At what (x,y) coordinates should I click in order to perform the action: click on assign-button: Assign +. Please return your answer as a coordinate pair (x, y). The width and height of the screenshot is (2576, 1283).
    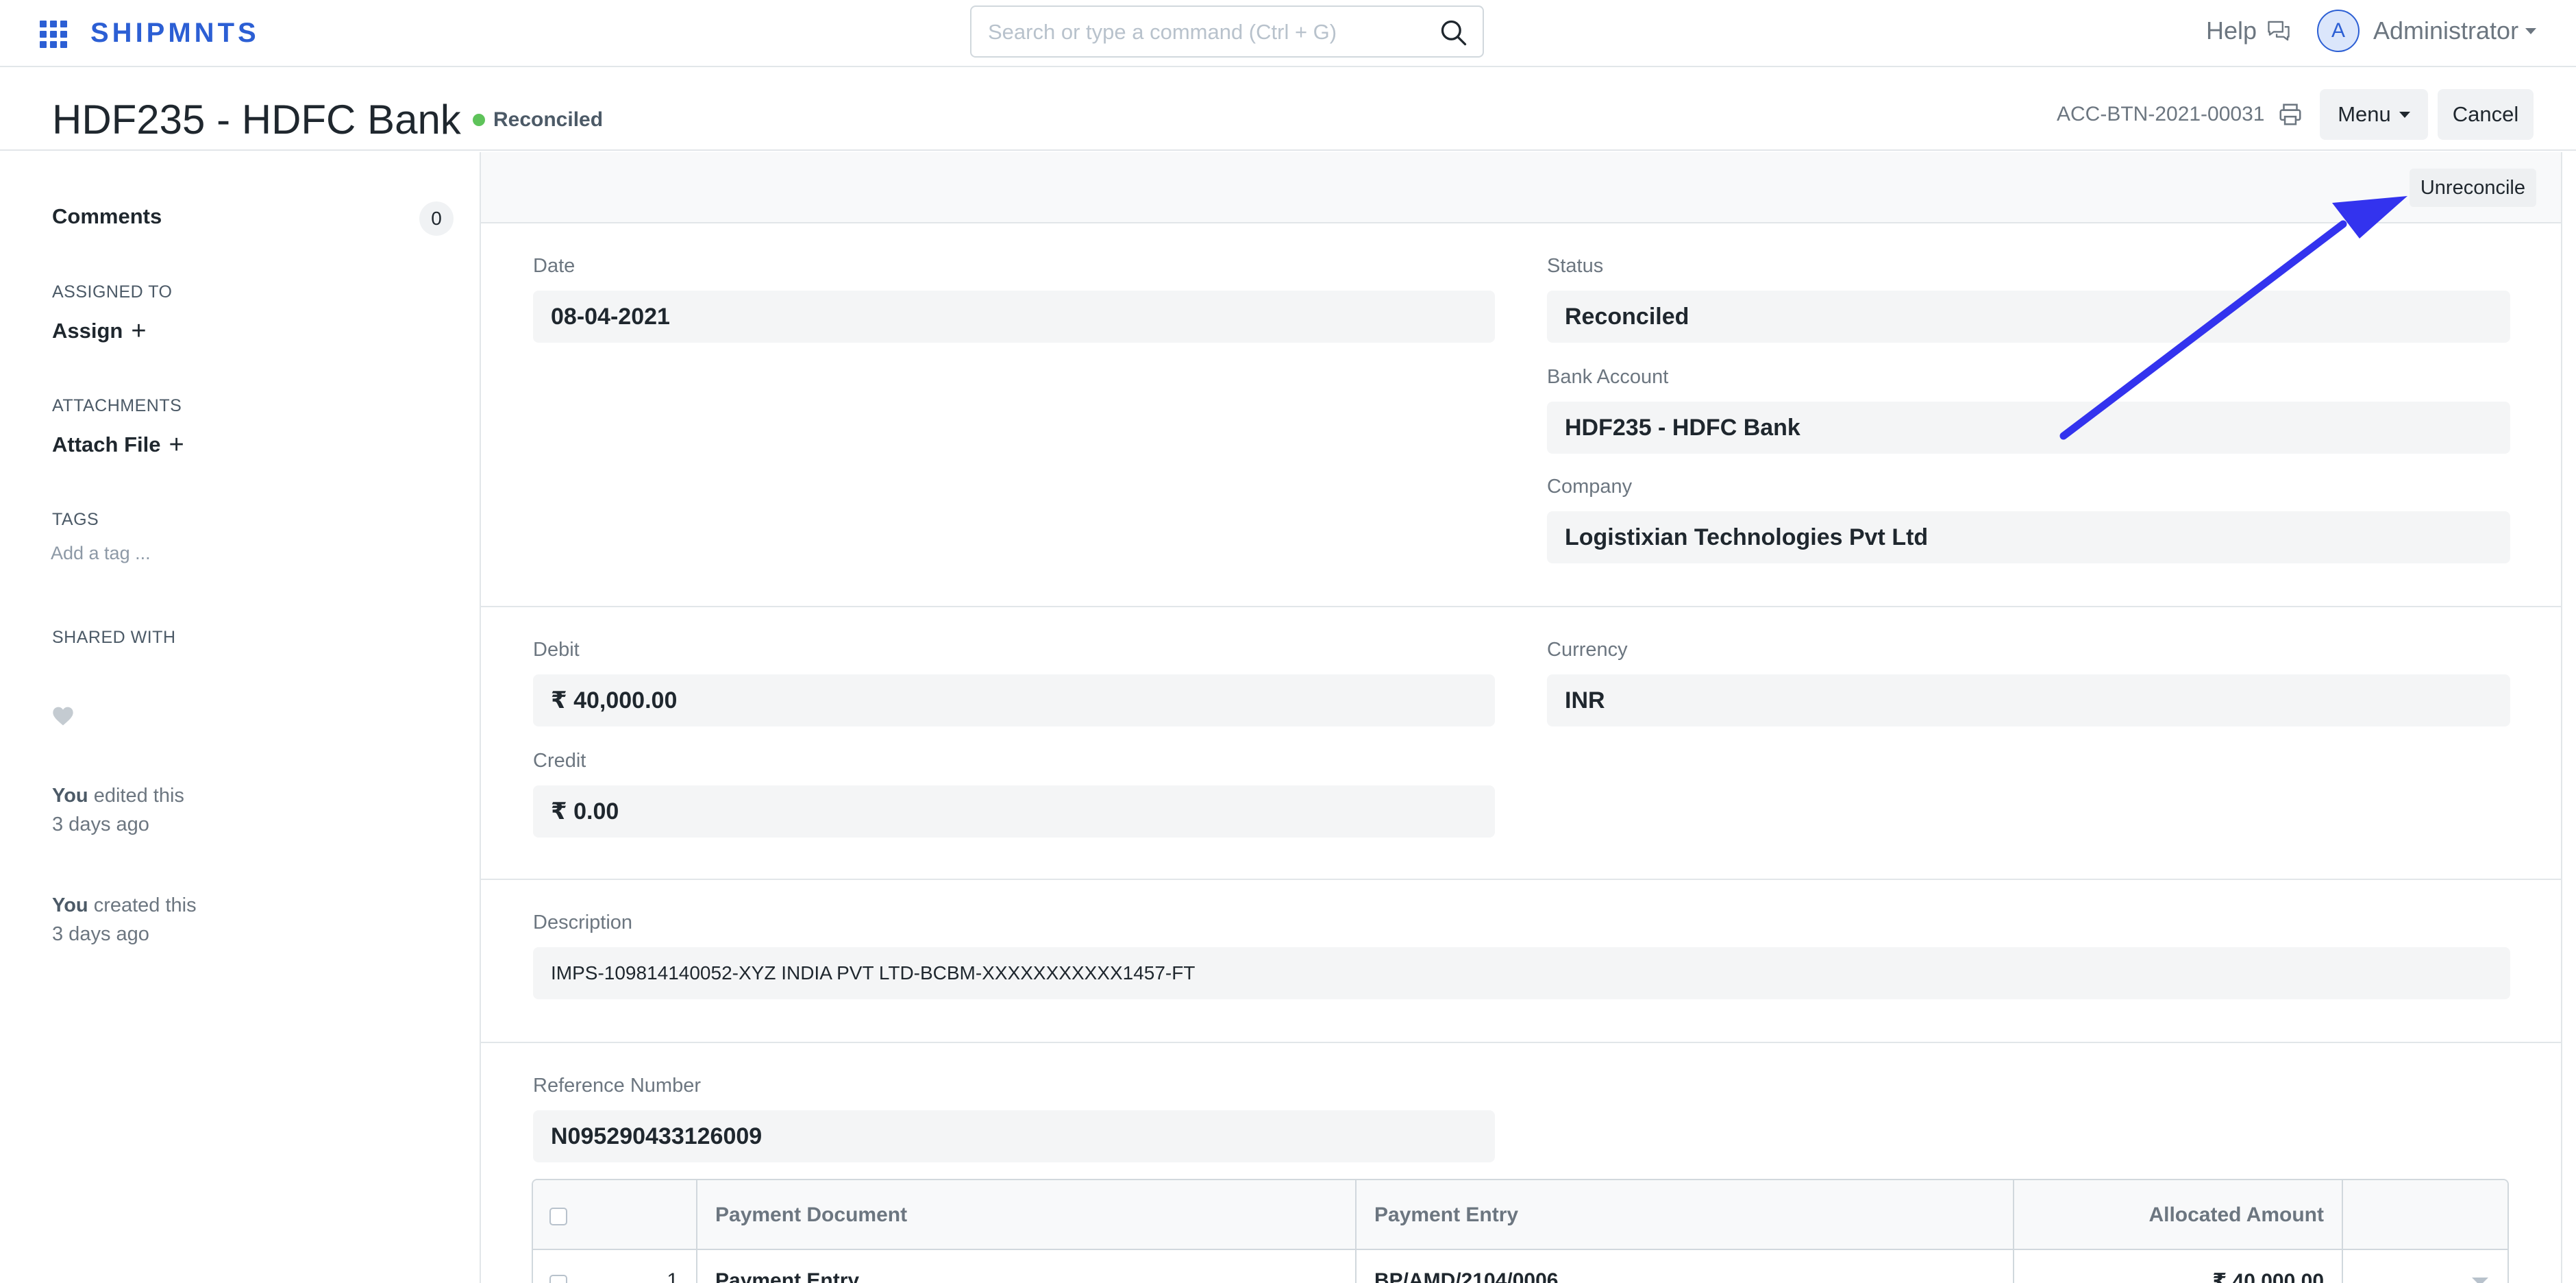
    Looking at the image, I should click on (99, 331).